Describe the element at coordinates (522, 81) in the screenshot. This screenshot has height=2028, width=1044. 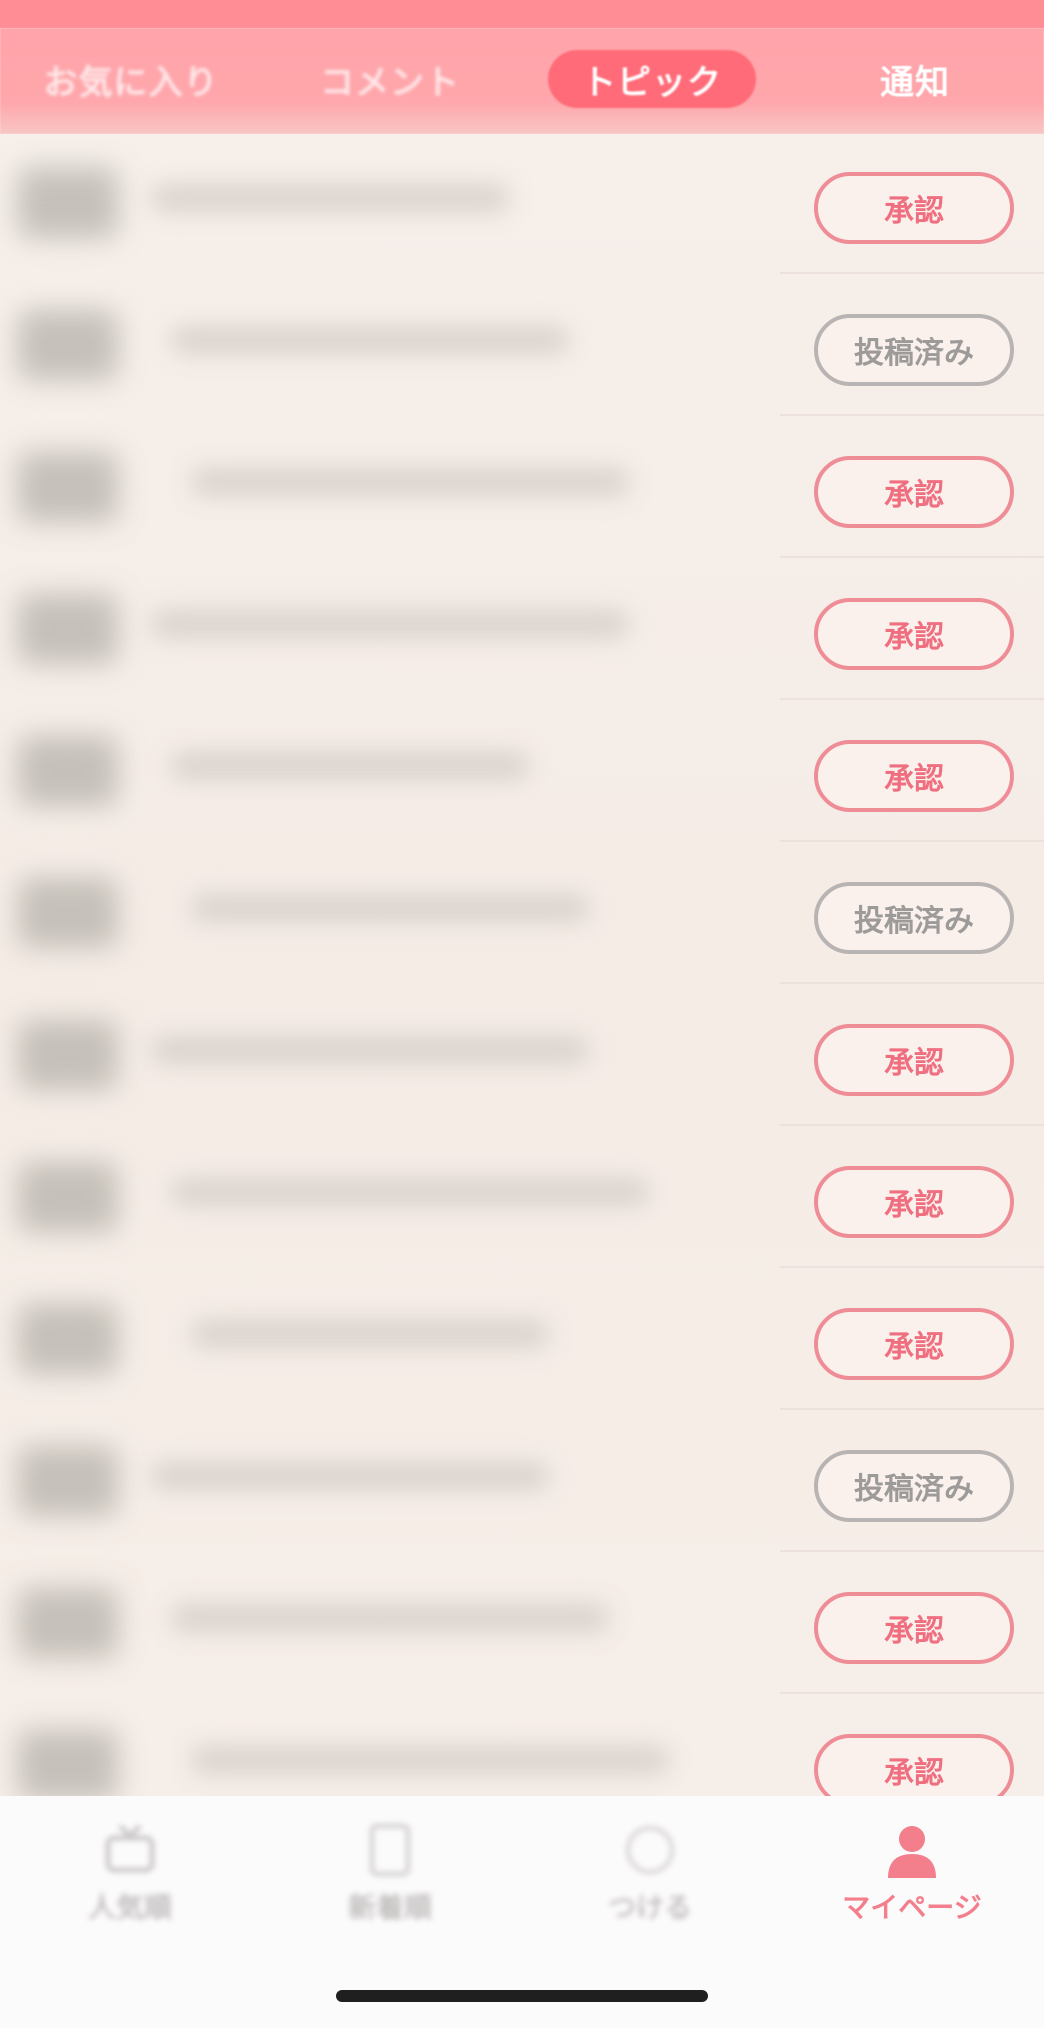
I see `tab-bar: お気に入り コメント トピック 通知` at that location.